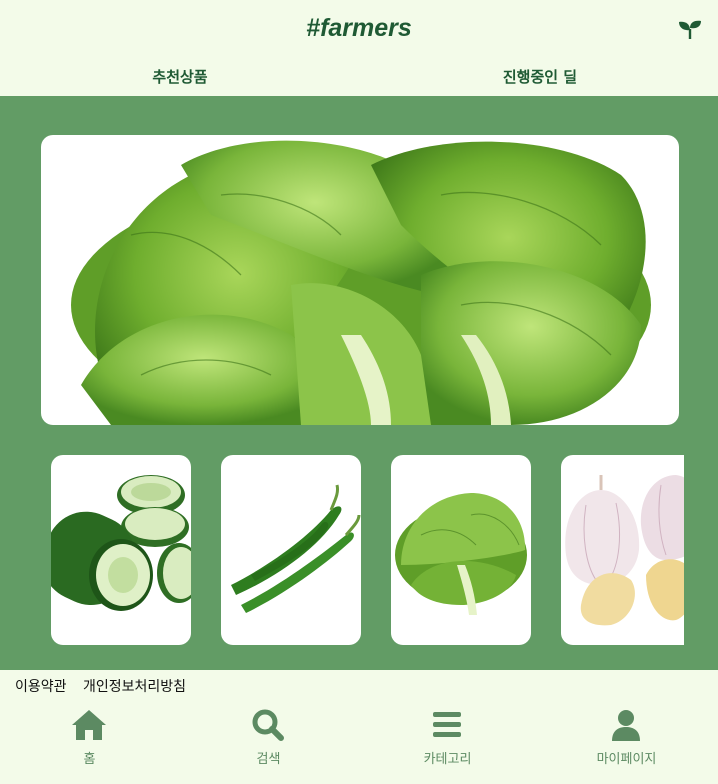 Image resolution: width=718 pixels, height=784 pixels. I want to click on product-card-garlic, so click(622, 550).